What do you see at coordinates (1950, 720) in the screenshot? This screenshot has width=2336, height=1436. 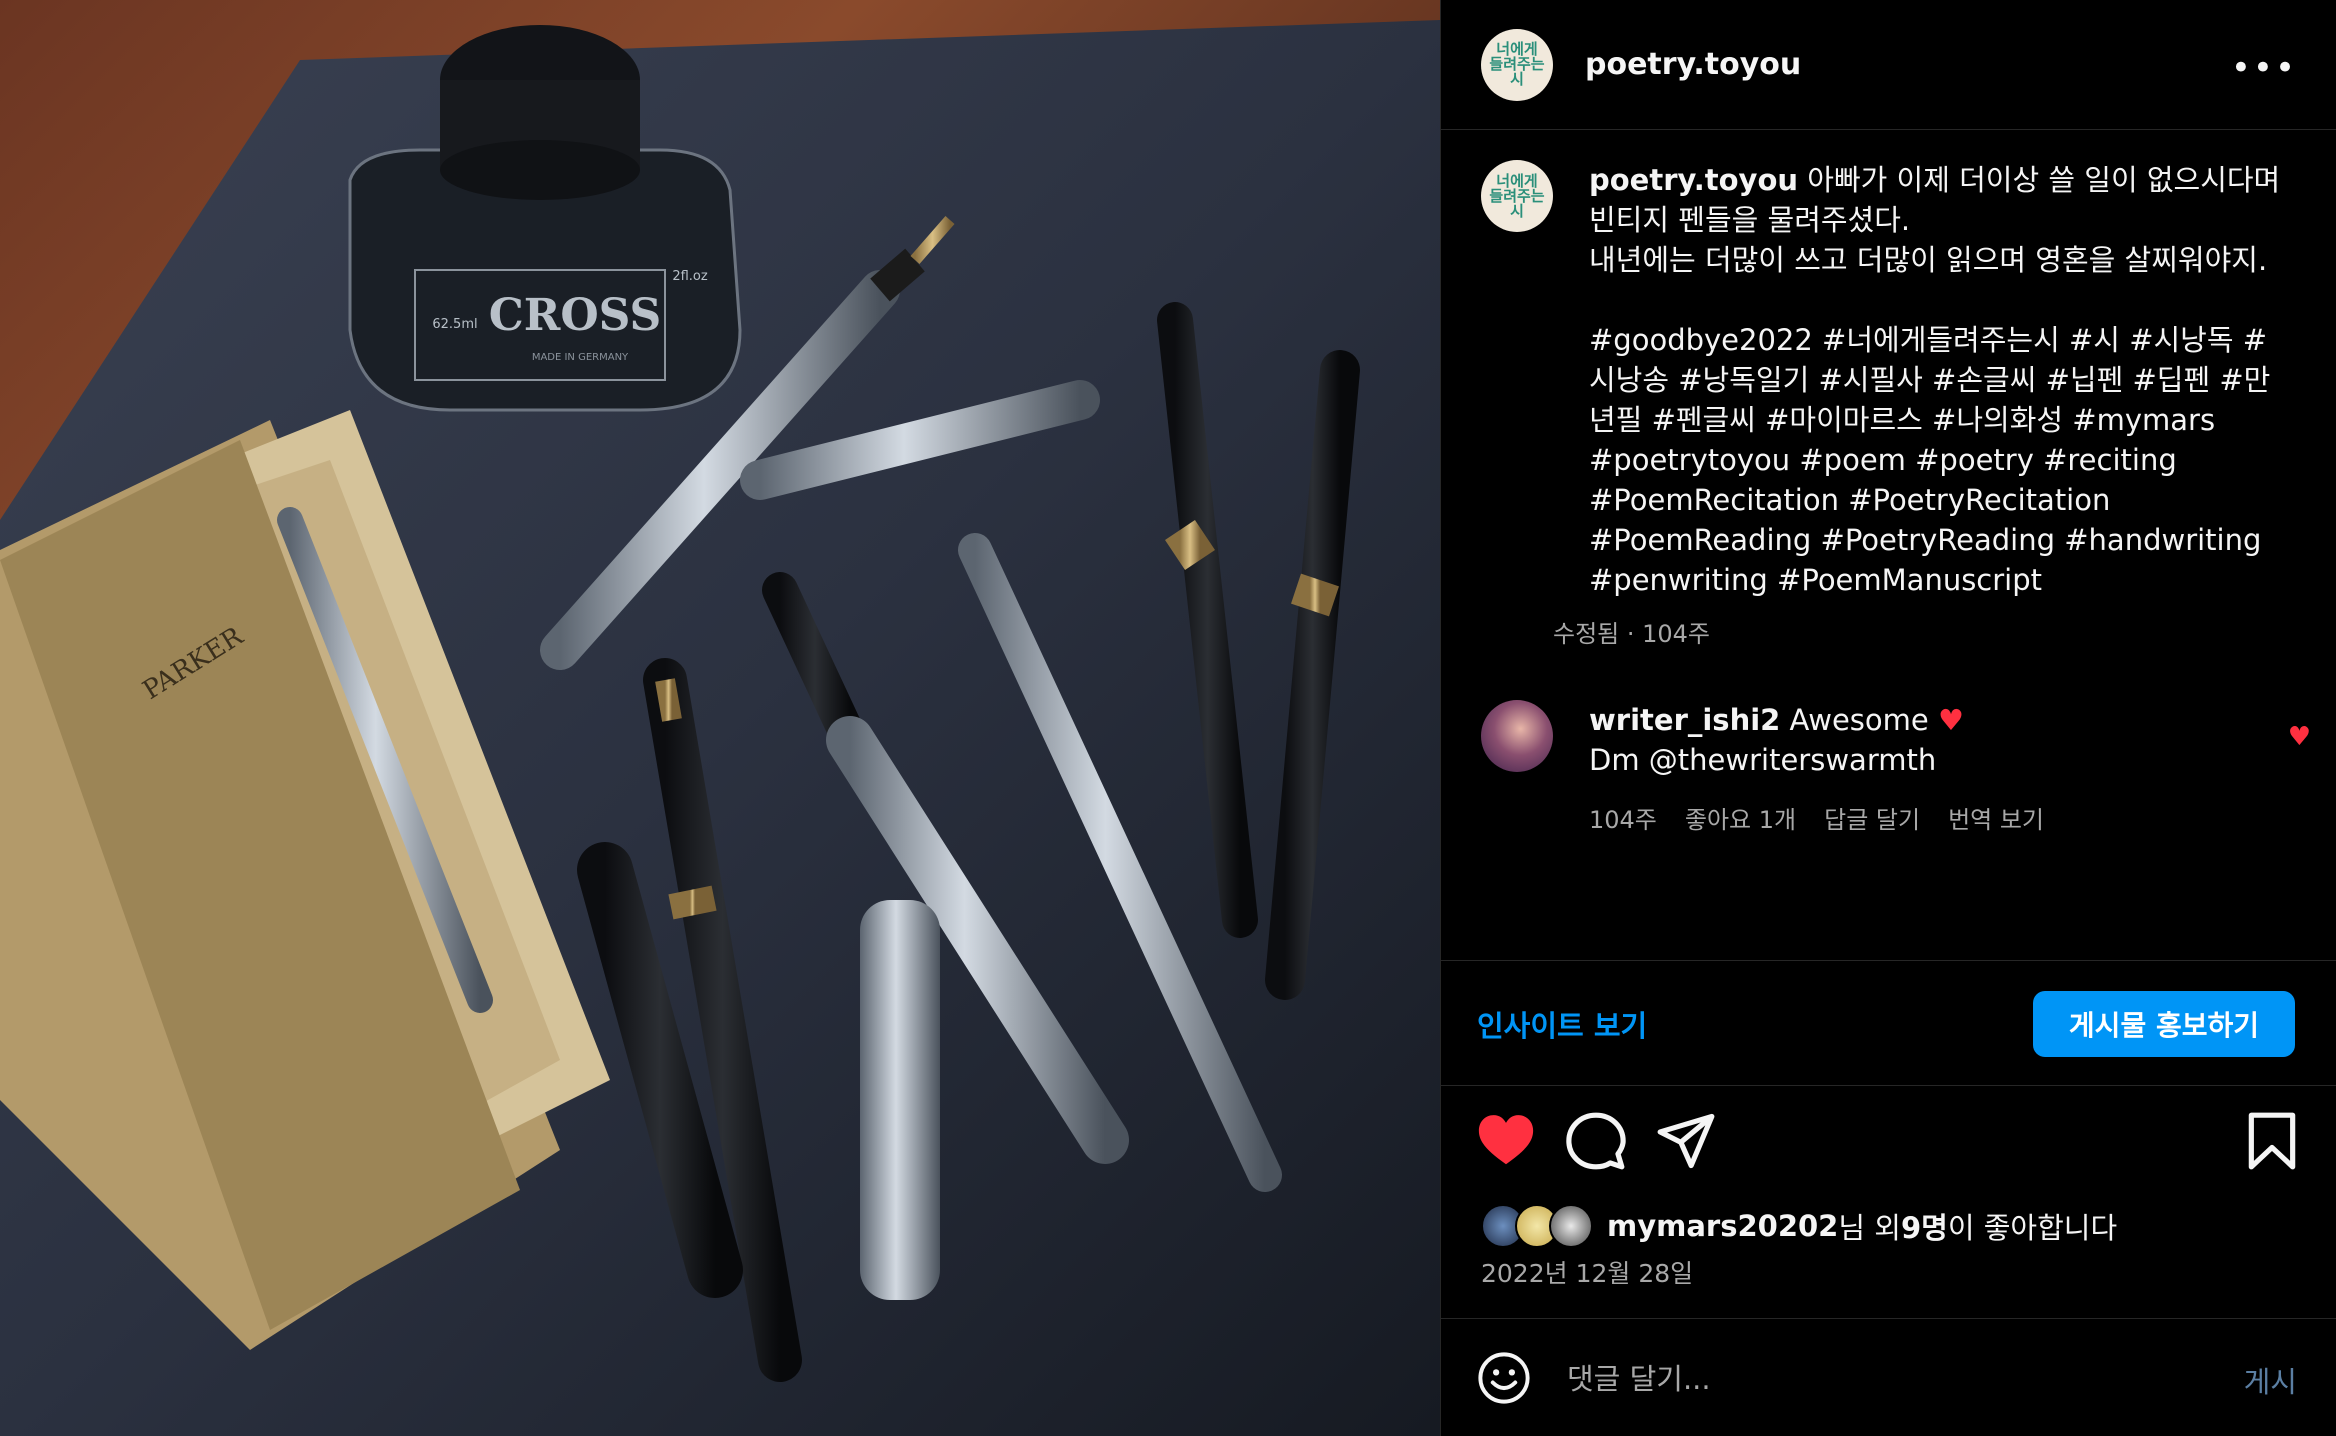 I see `comment-heart-emoji: ♥` at bounding box center [1950, 720].